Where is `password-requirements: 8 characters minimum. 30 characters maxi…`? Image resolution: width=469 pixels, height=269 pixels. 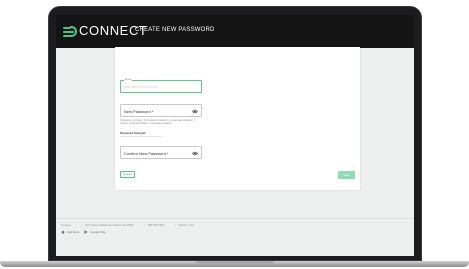 password-requirements: 8 characters minimum. 30 characters maxi… is located at coordinates (157, 122).